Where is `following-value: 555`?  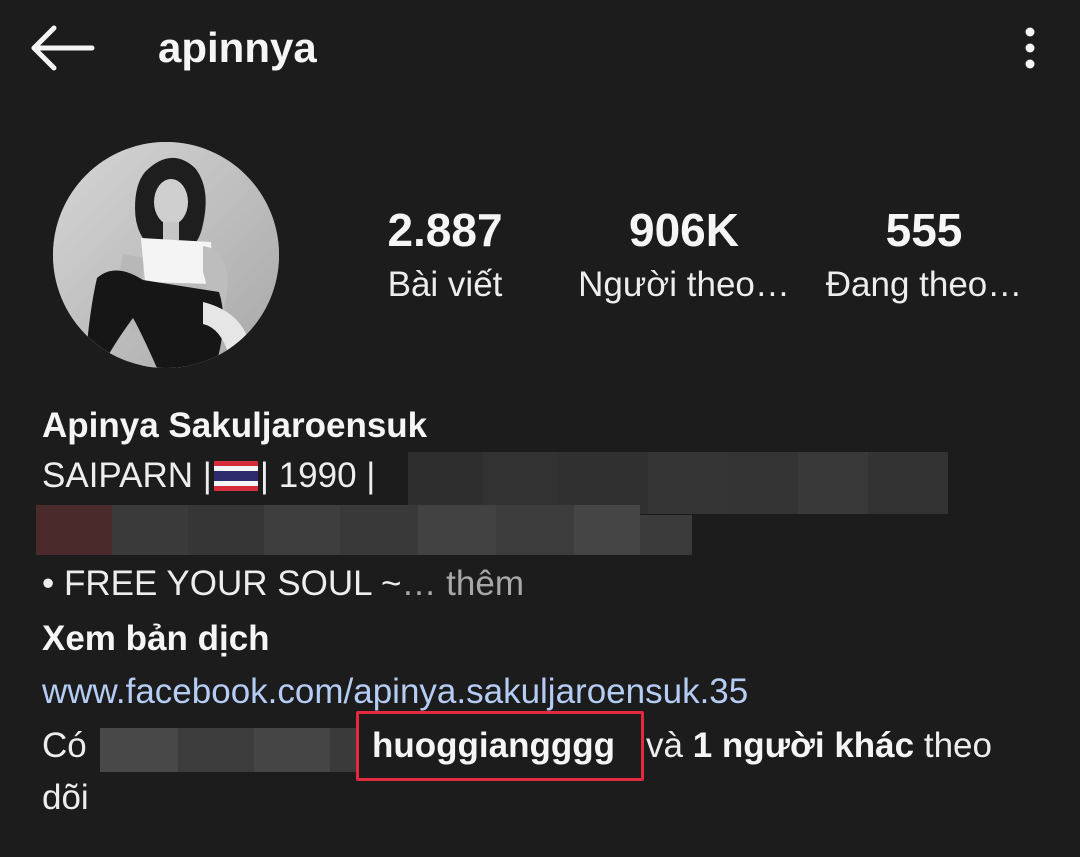
following-value: 555 is located at coordinates (924, 230).